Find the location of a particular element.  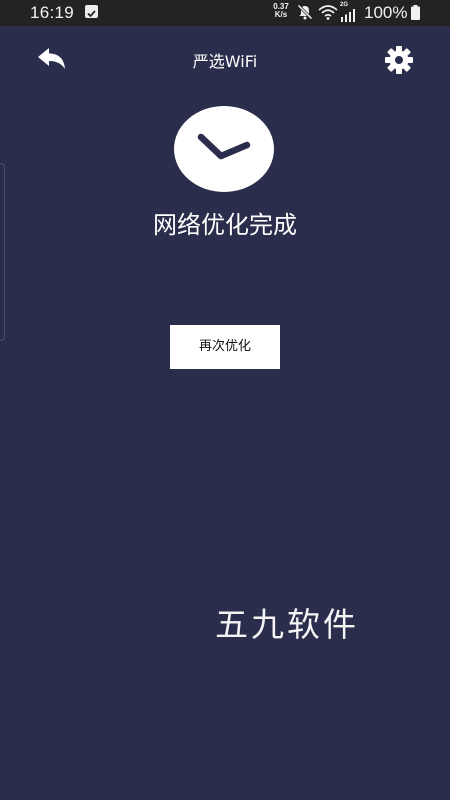

network-speed: 0.37 K/s is located at coordinates (281, 11).